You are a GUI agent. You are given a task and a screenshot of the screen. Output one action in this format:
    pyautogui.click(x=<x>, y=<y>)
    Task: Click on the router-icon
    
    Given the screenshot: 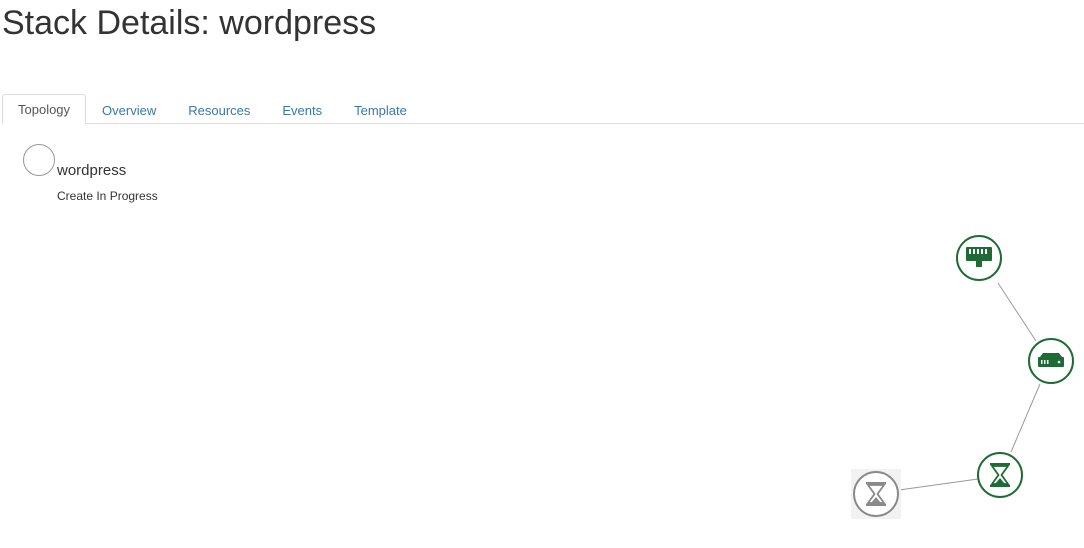 What is the action you would take?
    pyautogui.click(x=1051, y=360)
    